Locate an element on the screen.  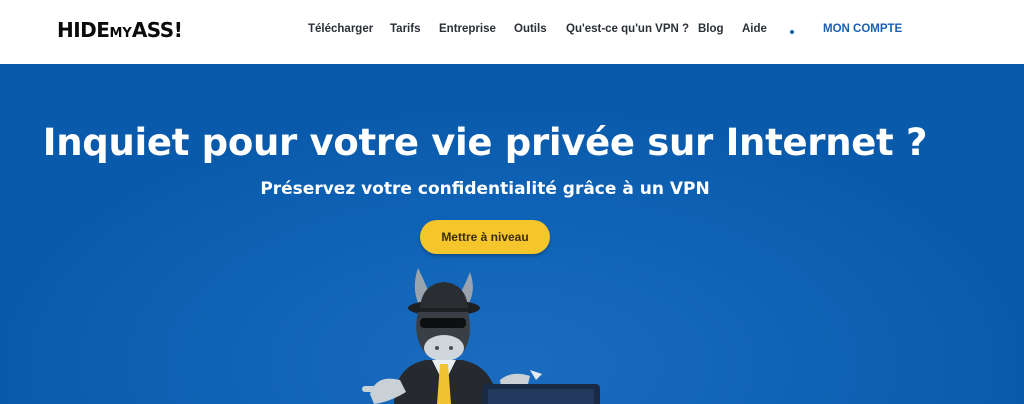
nav-entreprise: Entreprise is located at coordinates (467, 31).